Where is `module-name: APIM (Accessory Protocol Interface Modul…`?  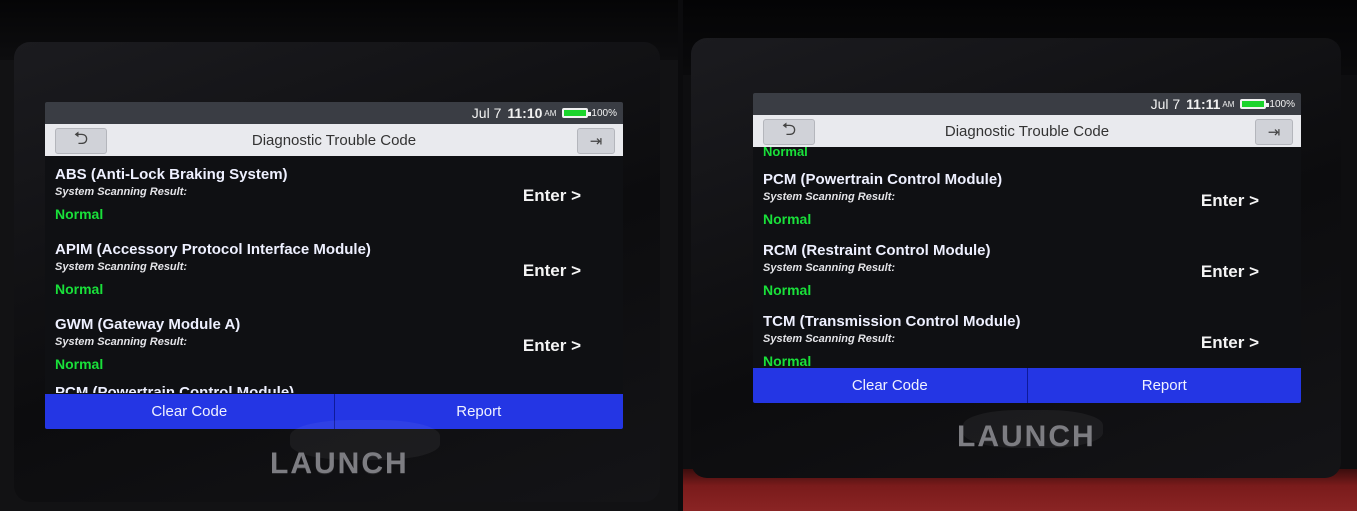 module-name: APIM (Accessory Protocol Interface Modul… is located at coordinates (213, 249).